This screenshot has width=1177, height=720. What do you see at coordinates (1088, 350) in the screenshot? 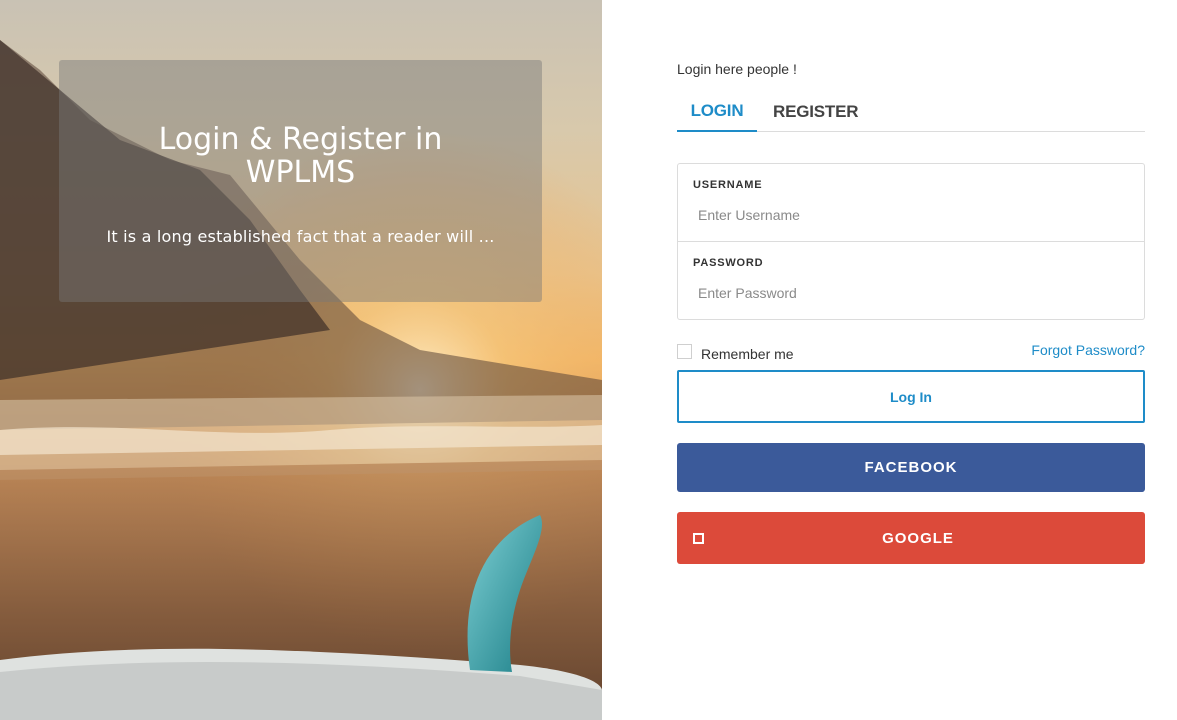
I see `forgot-password-link: Forgot Password?` at bounding box center [1088, 350].